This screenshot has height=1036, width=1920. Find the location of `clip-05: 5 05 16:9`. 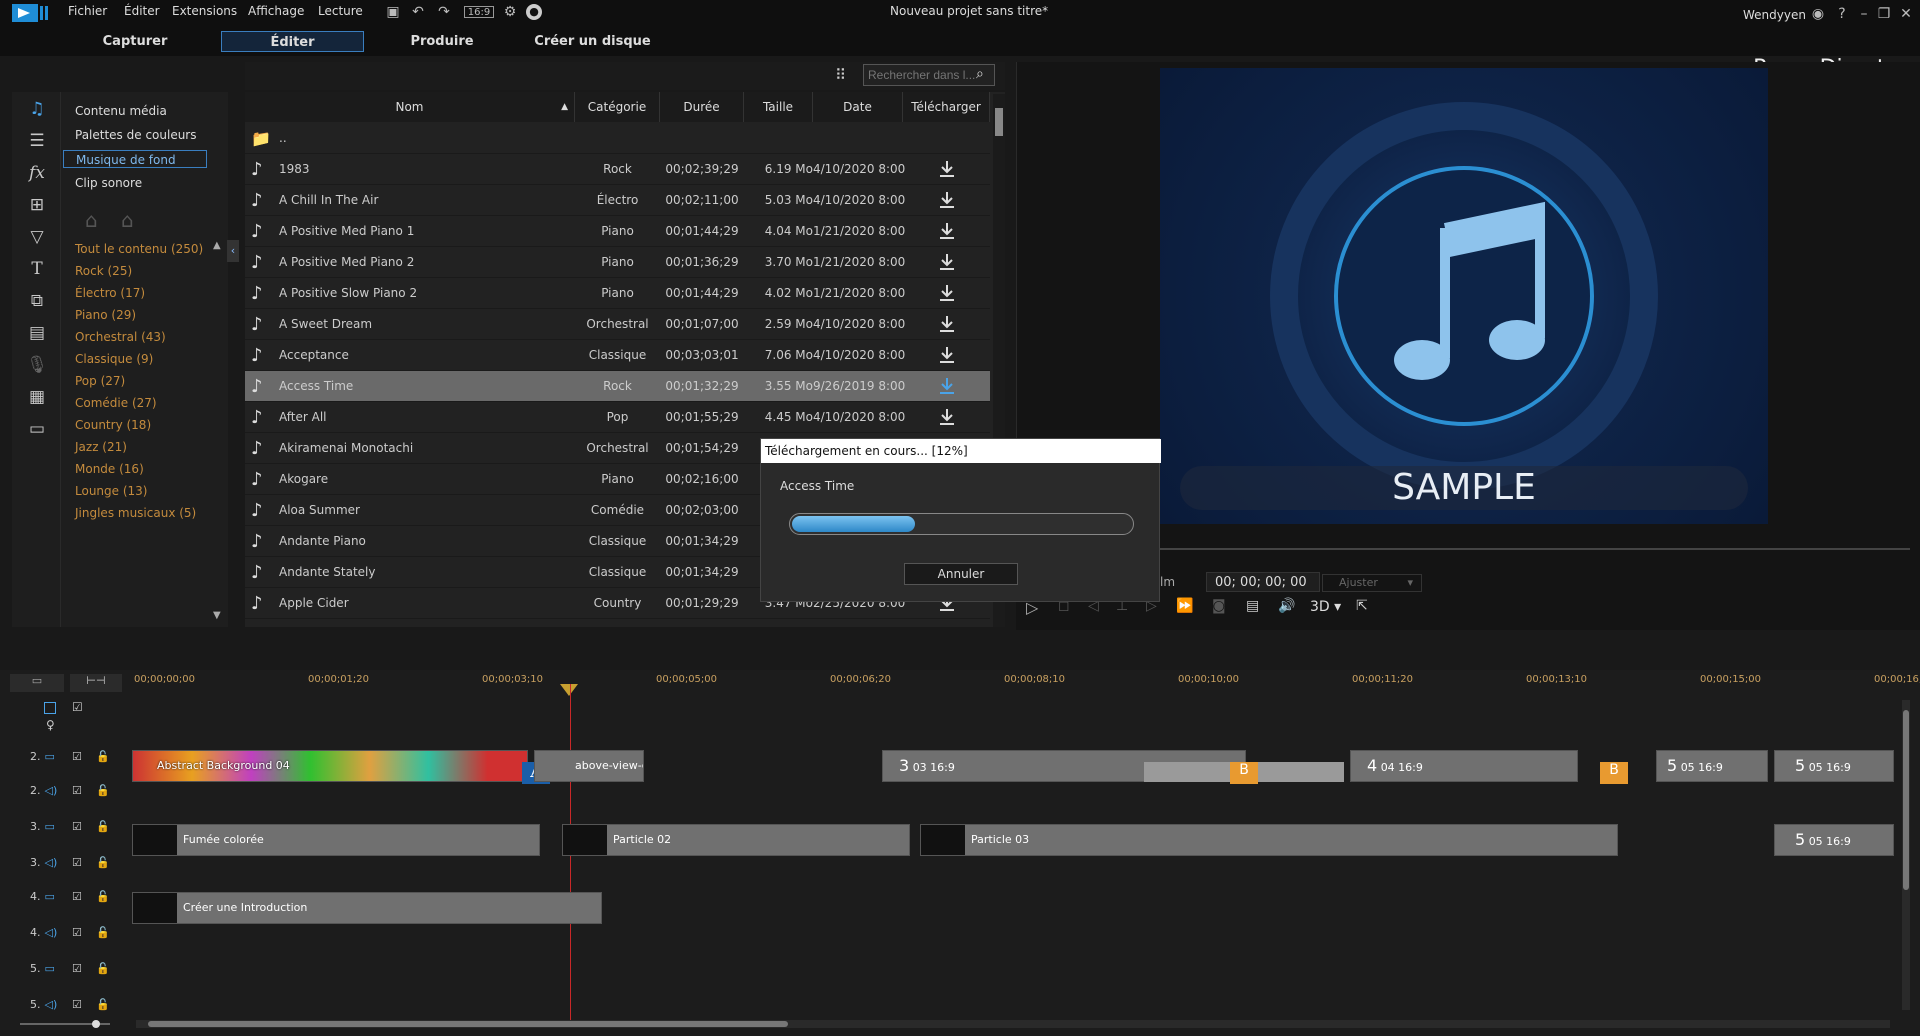

clip-05: 5 05 16:9 is located at coordinates (1712, 766).